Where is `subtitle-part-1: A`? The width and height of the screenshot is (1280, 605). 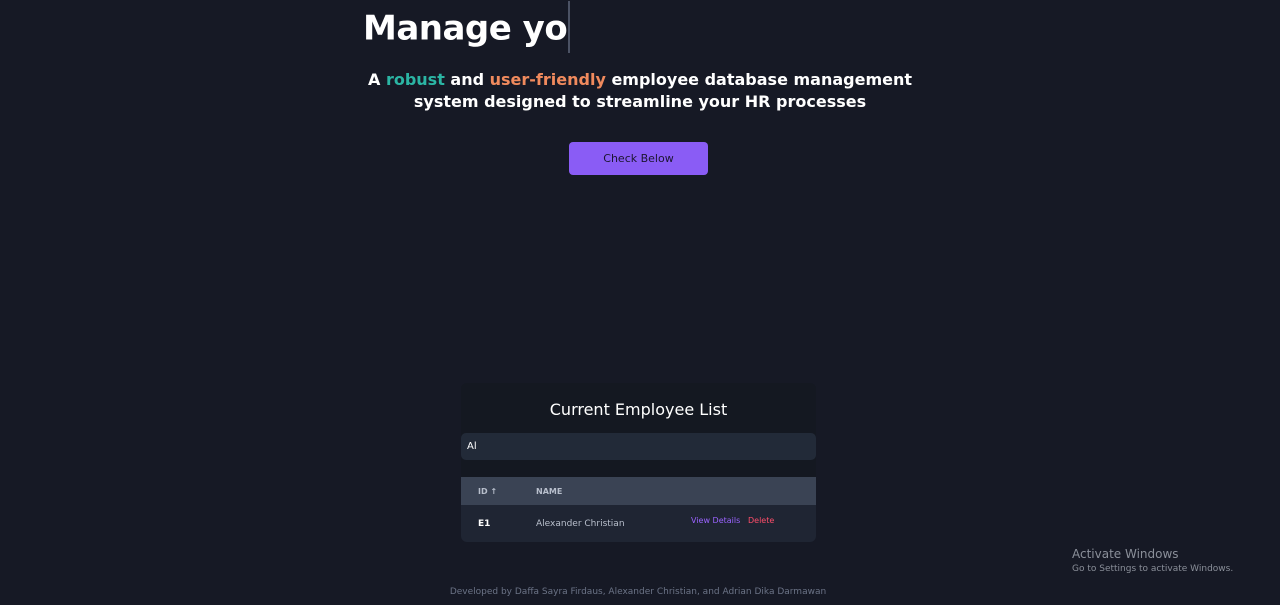
subtitle-part-1: A is located at coordinates (376, 79).